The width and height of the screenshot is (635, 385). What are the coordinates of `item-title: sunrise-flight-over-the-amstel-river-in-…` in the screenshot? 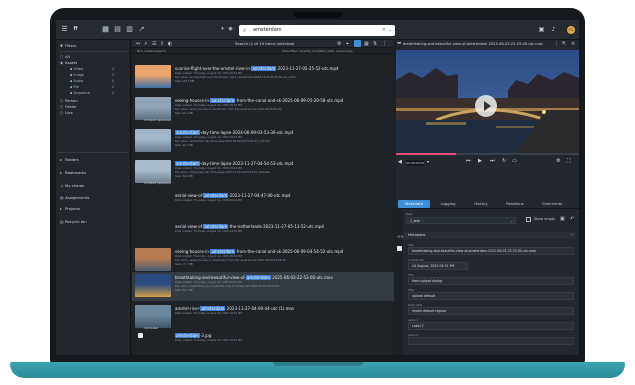 It's located at (257, 68).